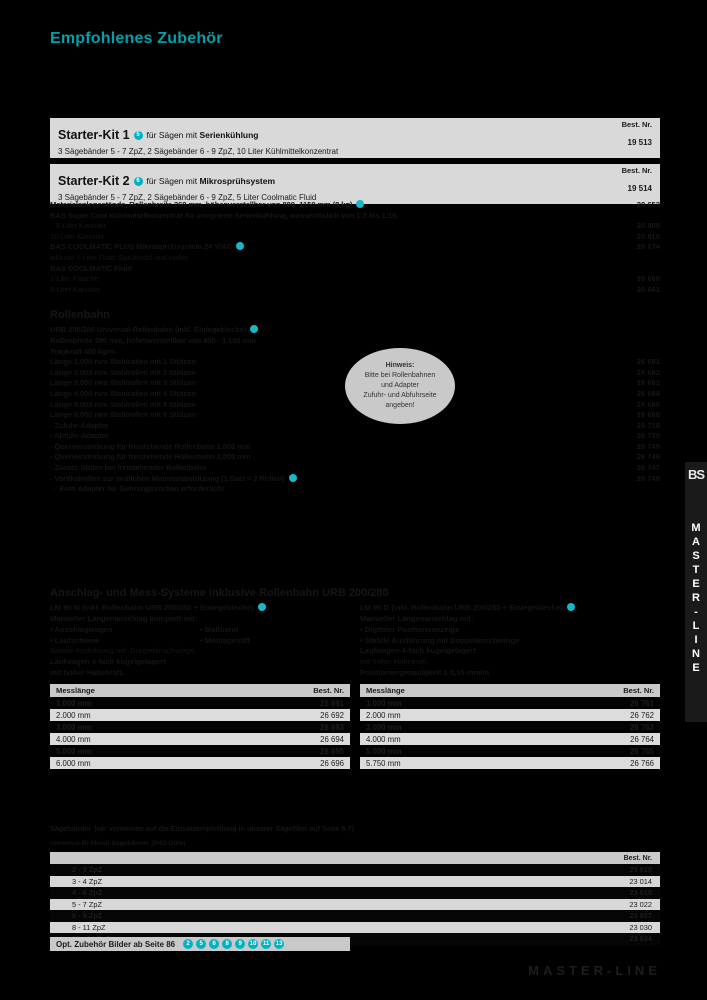  I want to click on page-reference-badges: 2 5 6 8 9 10 11 13, so click(234, 944).